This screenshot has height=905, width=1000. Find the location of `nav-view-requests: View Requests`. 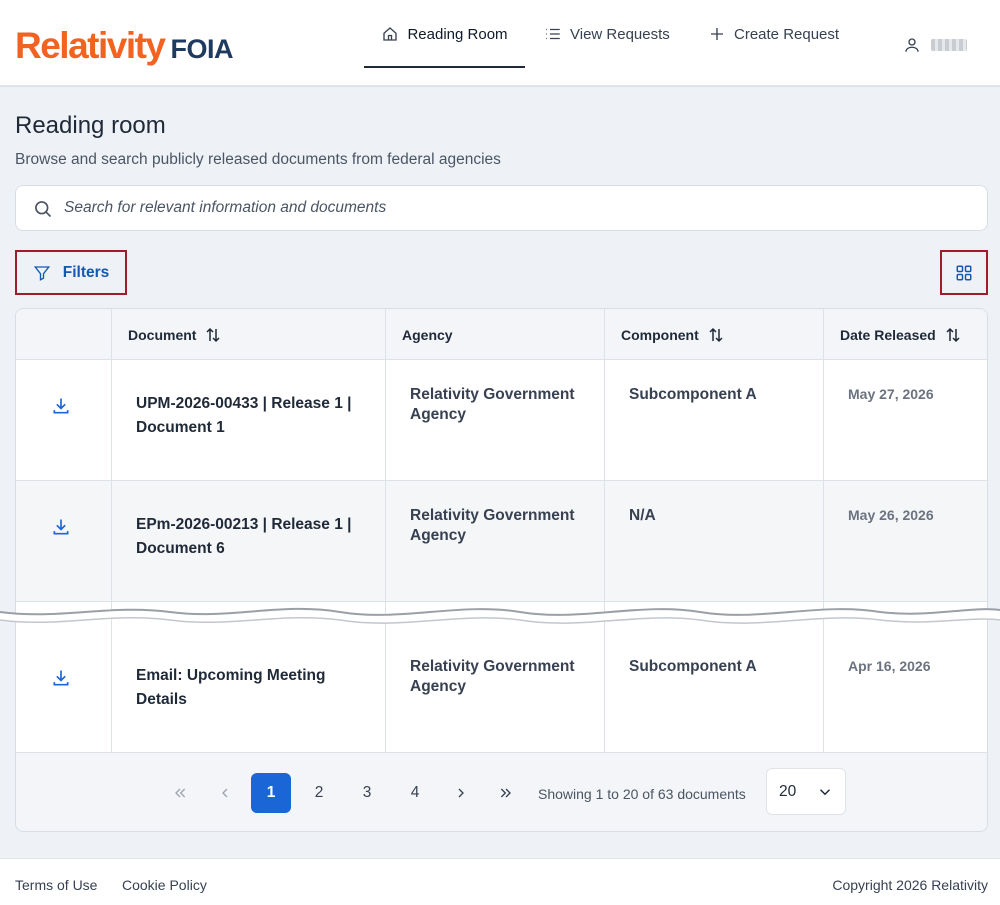

nav-view-requests: View Requests is located at coordinates (607, 34).